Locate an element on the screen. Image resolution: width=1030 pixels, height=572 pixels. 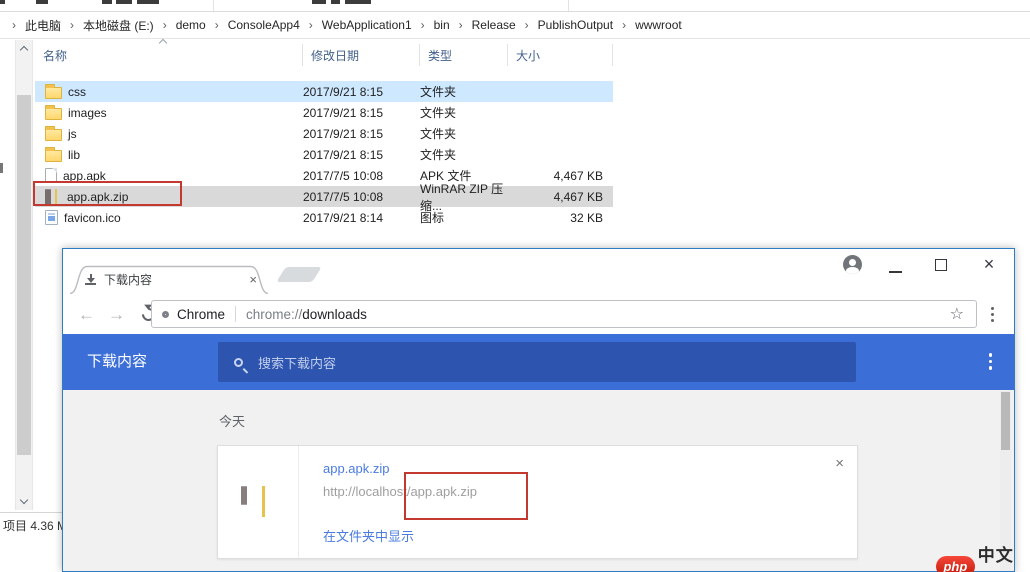
downloads-header: 下载内容 搜索下载内容 is located at coordinates (538, 362).